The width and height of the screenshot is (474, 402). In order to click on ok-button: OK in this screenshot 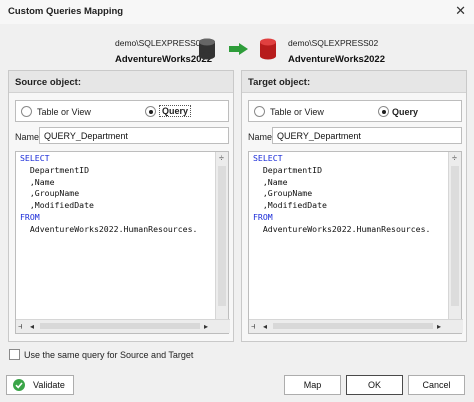, I will do `click(374, 385)`.